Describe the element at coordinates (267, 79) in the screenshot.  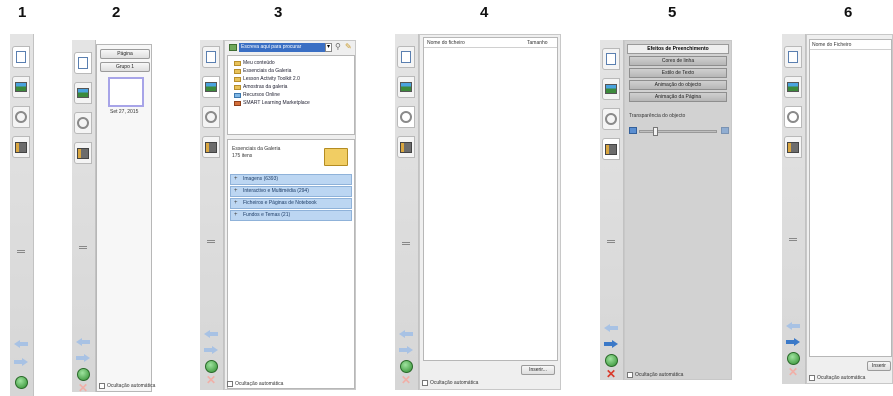
I see `tree-item: Lesson Activity Toolkit 2.0` at that location.